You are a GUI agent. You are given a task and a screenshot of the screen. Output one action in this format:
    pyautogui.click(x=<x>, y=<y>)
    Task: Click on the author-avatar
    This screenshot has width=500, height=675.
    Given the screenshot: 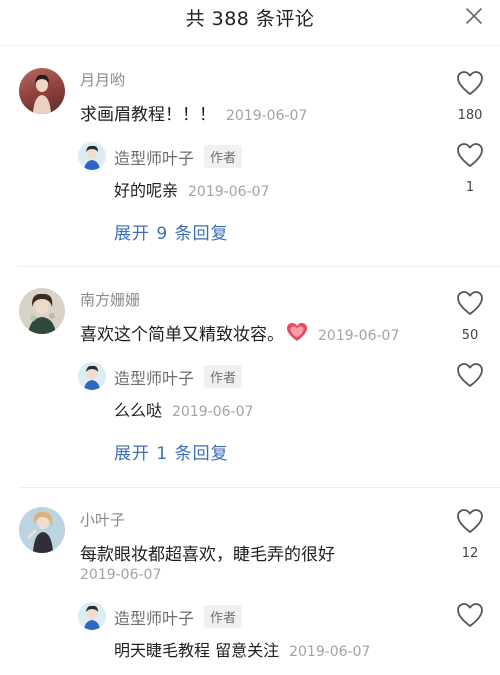 What is the action you would take?
    pyautogui.click(x=92, y=616)
    